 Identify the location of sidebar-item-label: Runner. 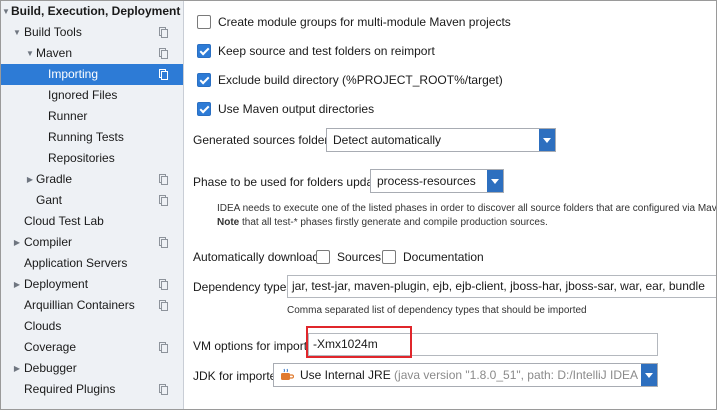
(68, 116).